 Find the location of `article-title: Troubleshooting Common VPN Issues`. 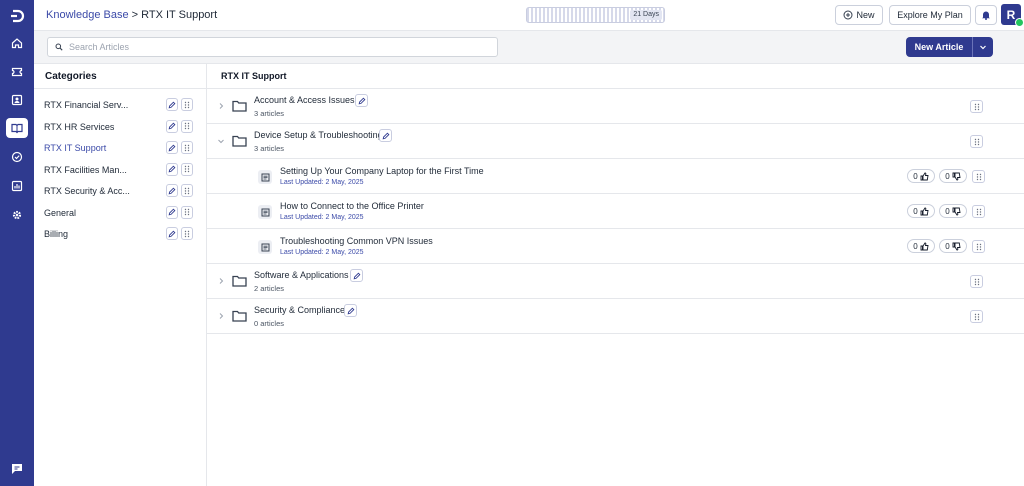

article-title: Troubleshooting Common VPN Issues is located at coordinates (356, 241).